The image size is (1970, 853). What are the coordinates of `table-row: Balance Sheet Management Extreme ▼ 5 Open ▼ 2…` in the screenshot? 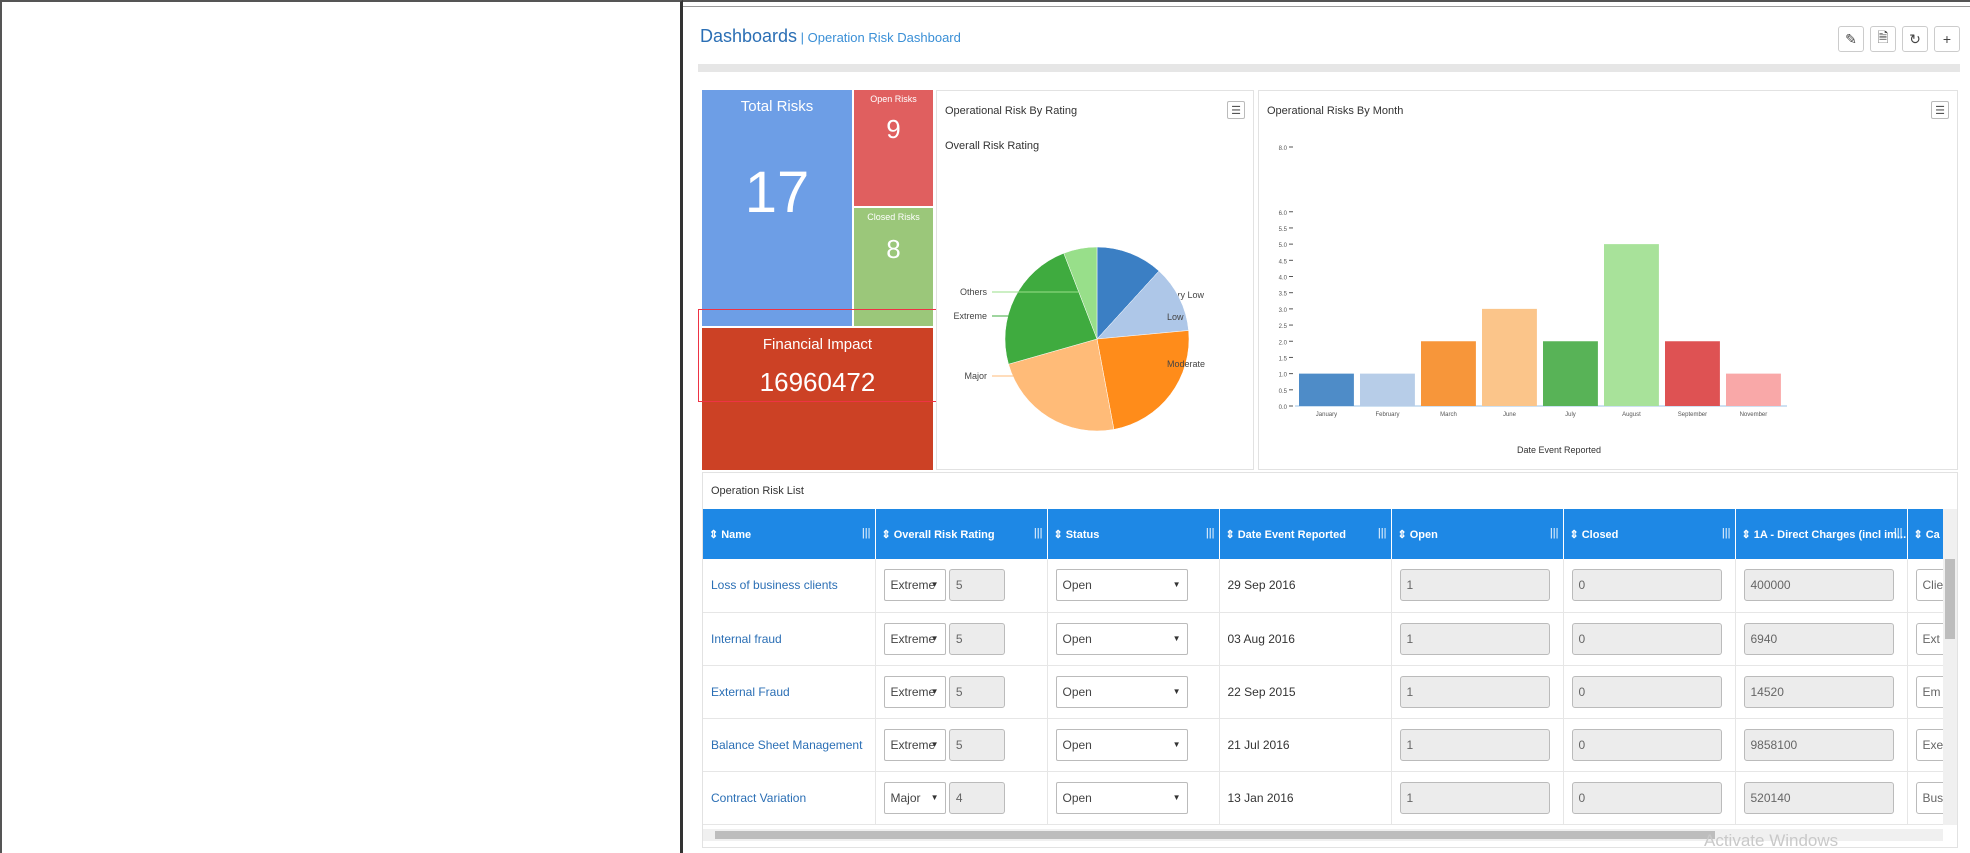 It's located at (1323, 745).